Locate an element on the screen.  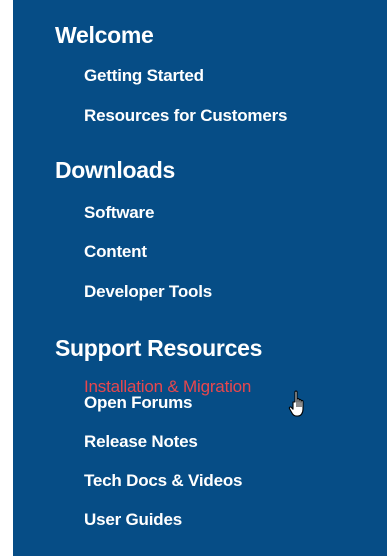
nav-link-developer-tools: Developer Tools is located at coordinates (148, 292).